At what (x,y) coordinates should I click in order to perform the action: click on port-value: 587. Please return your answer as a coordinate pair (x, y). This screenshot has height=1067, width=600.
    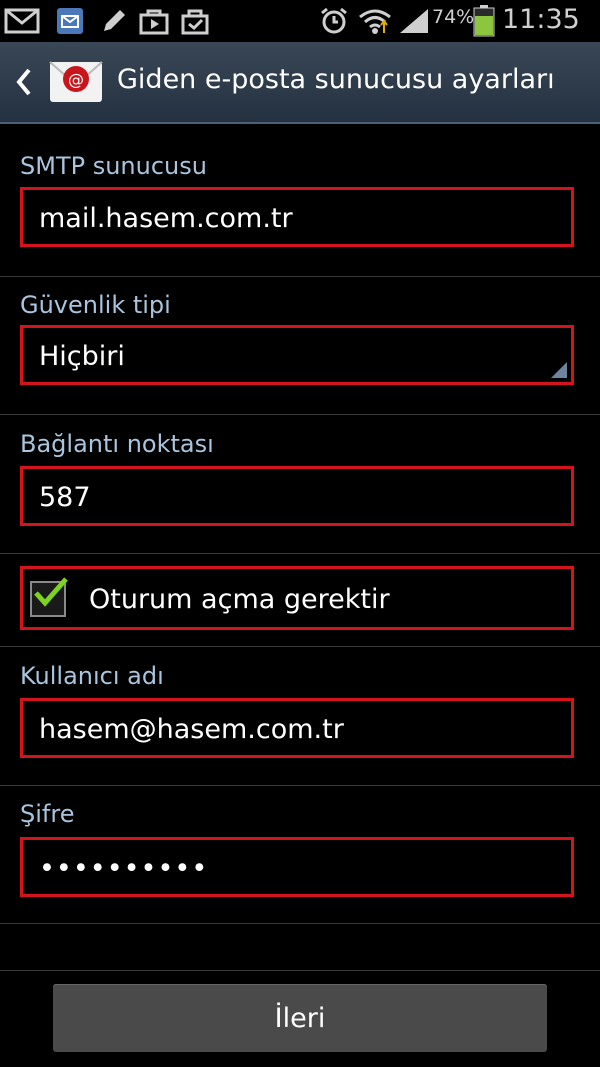
    Looking at the image, I should click on (65, 497).